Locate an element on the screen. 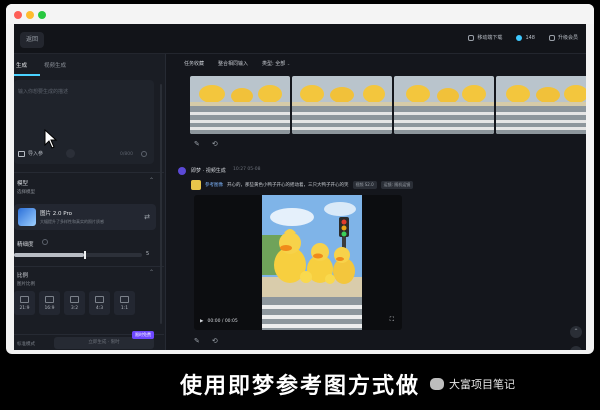 The width and height of the screenshot is (600, 410). ratio-section-subtitle: 图片比例 is located at coordinates (26, 284).